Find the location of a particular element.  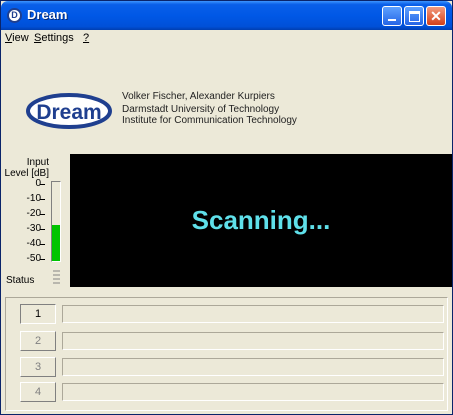

window-title: Dream is located at coordinates (47, 14).